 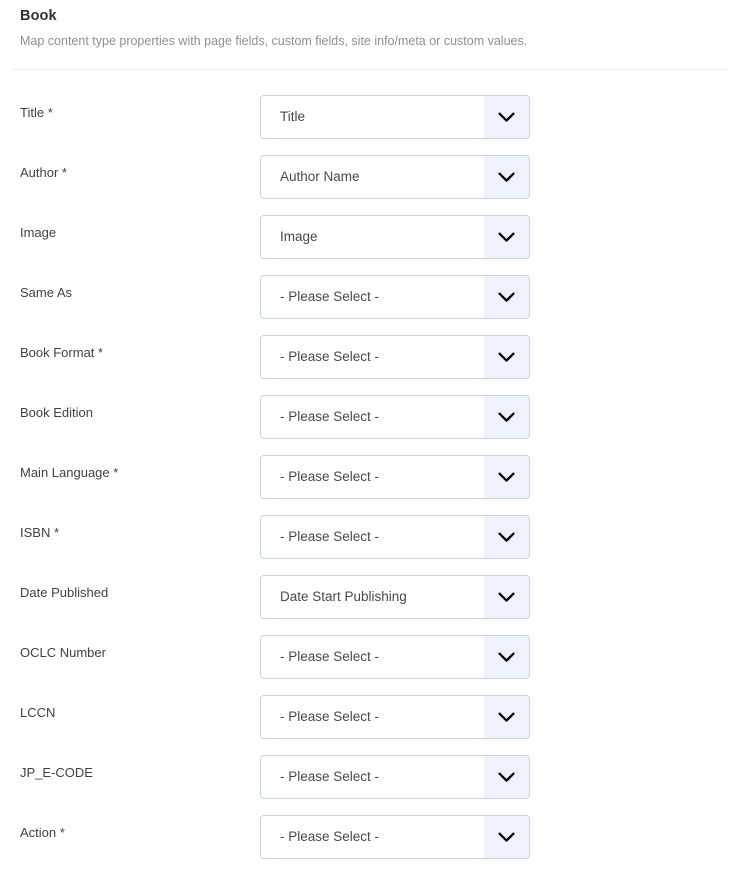 I want to click on select-same-as: - Please Select -, so click(x=395, y=297).